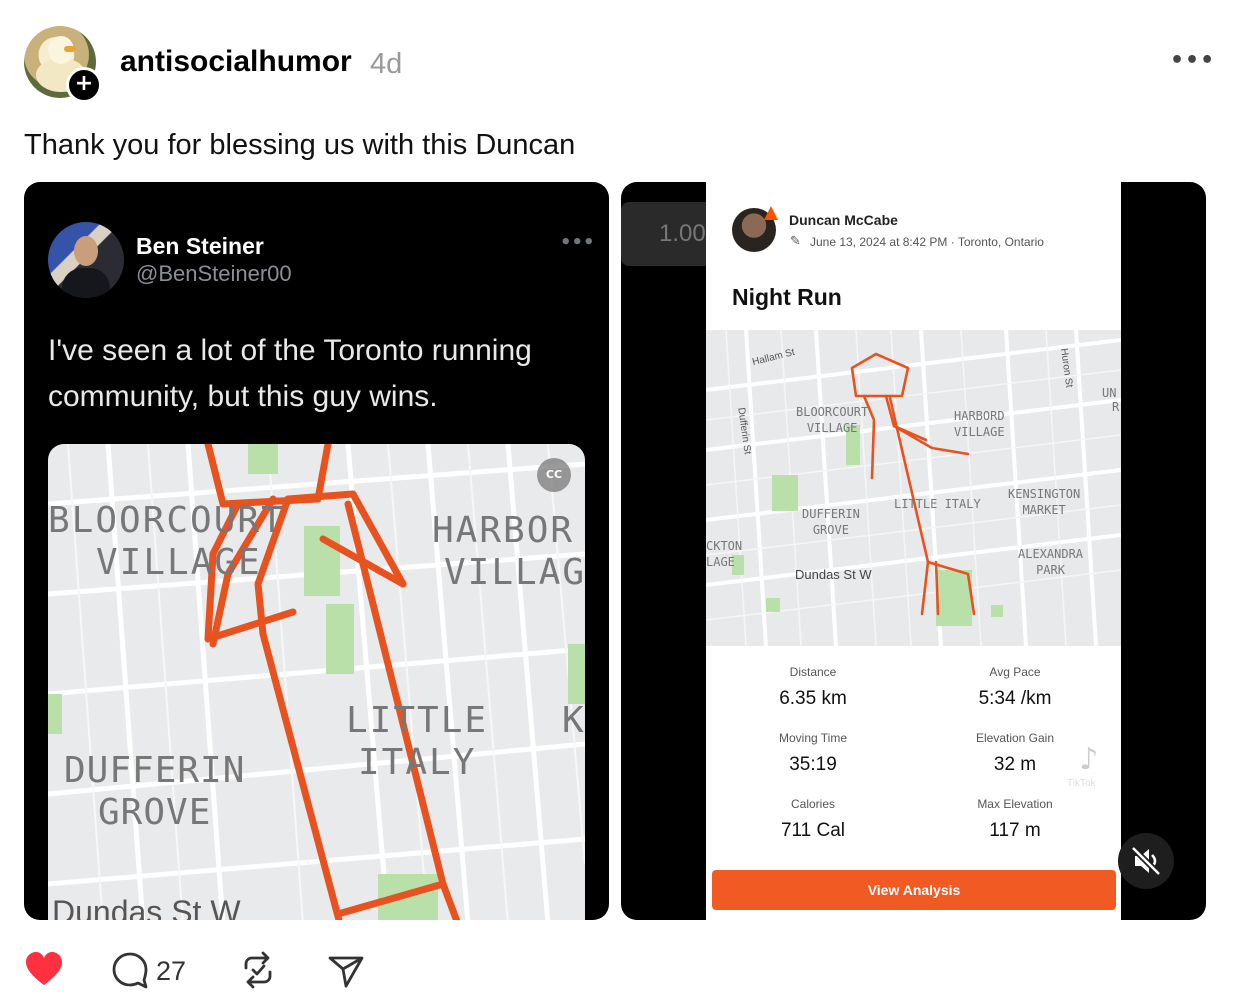 Image resolution: width=1238 pixels, height=1006 pixels. I want to click on heart-icon, so click(44, 968).